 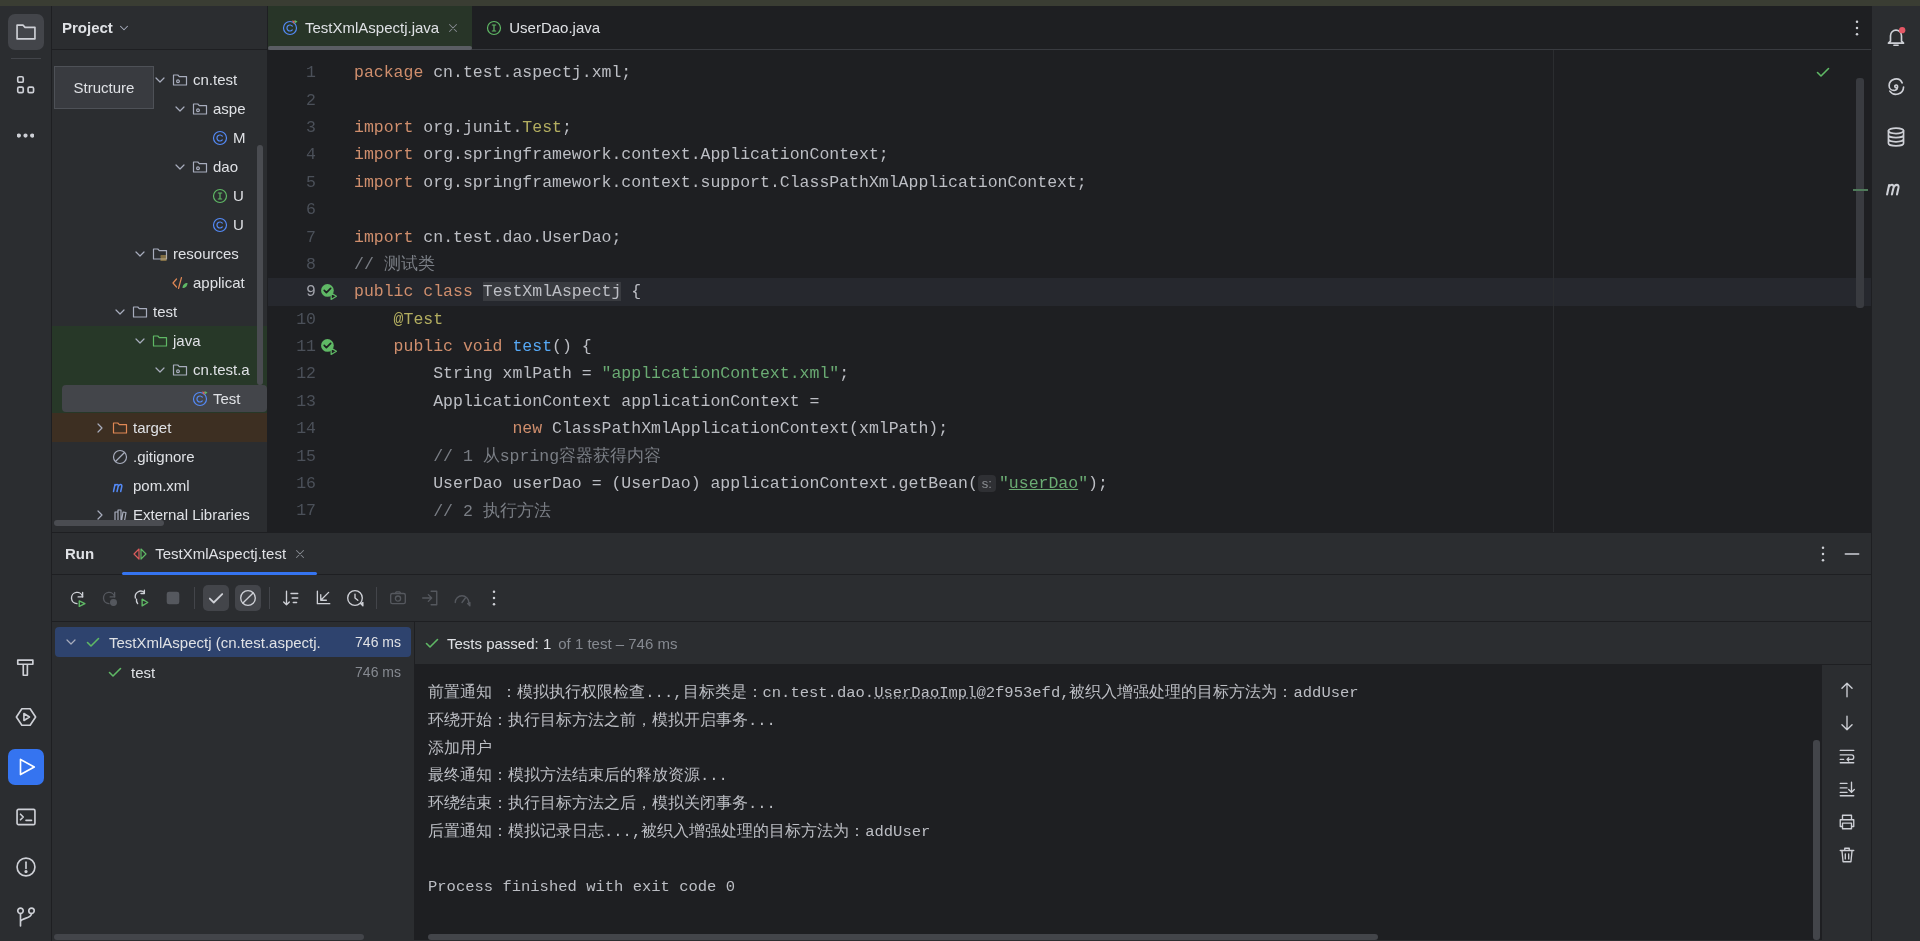 I want to click on code-line: import org.springframework.context.support.ClassPathXmlApplicationContext;, so click(x=720, y=182).